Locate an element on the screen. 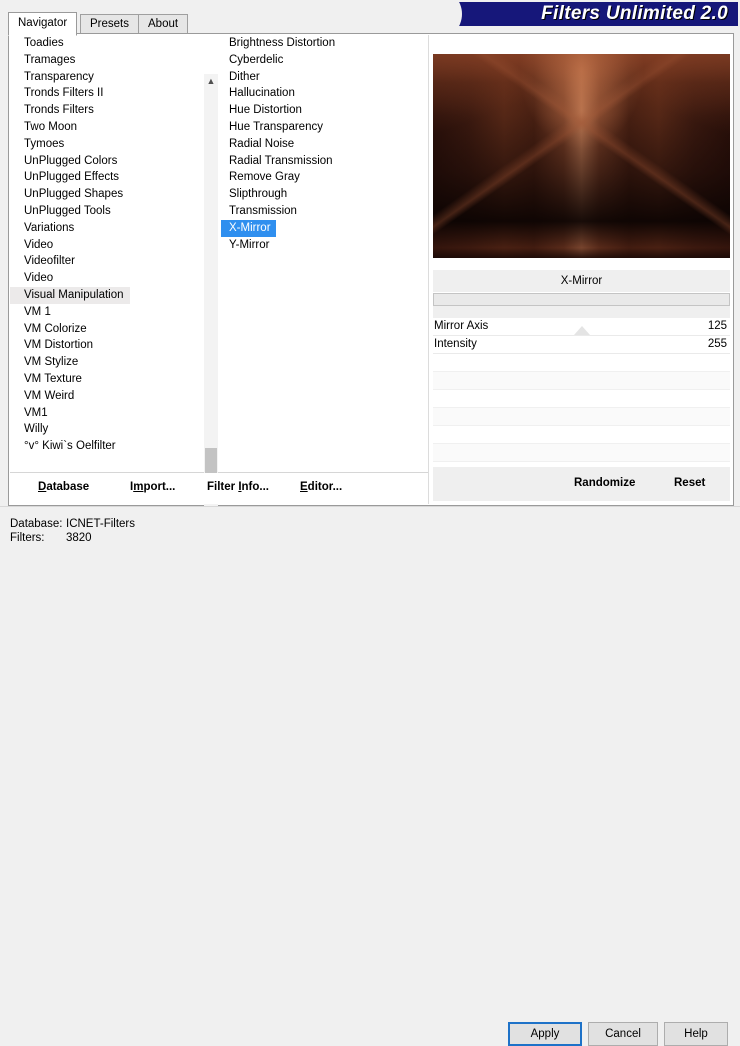  list-item: Two Moon is located at coordinates (43, 127).